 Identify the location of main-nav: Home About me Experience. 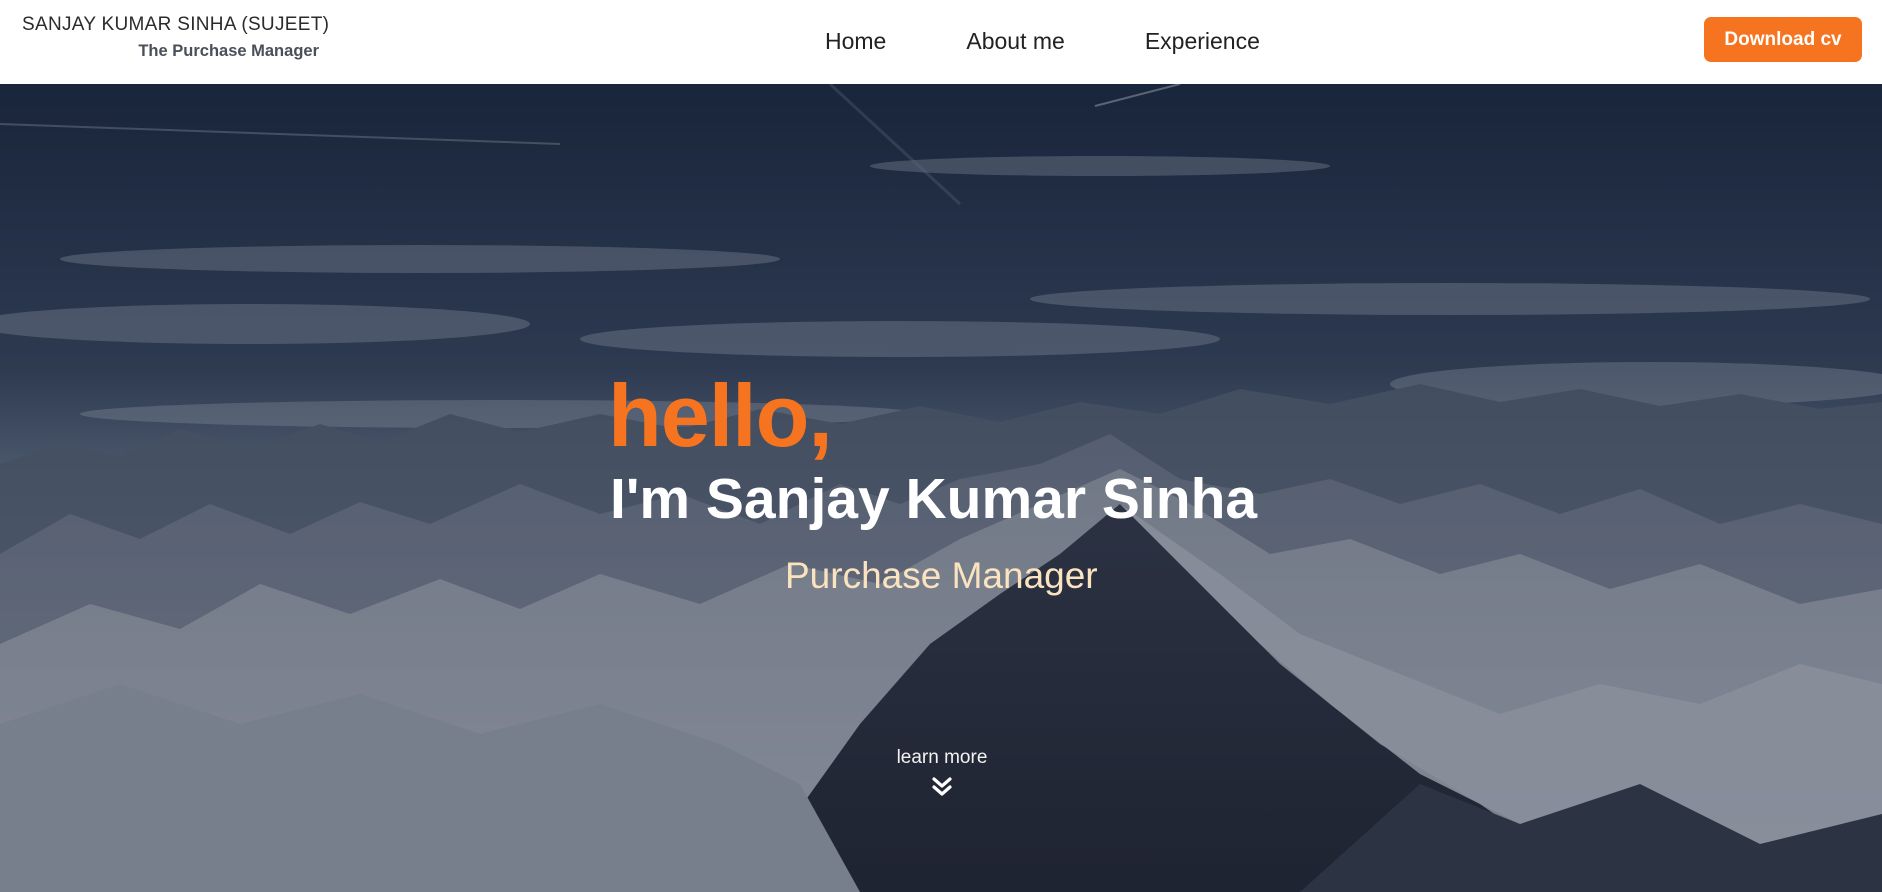
(1042, 41).